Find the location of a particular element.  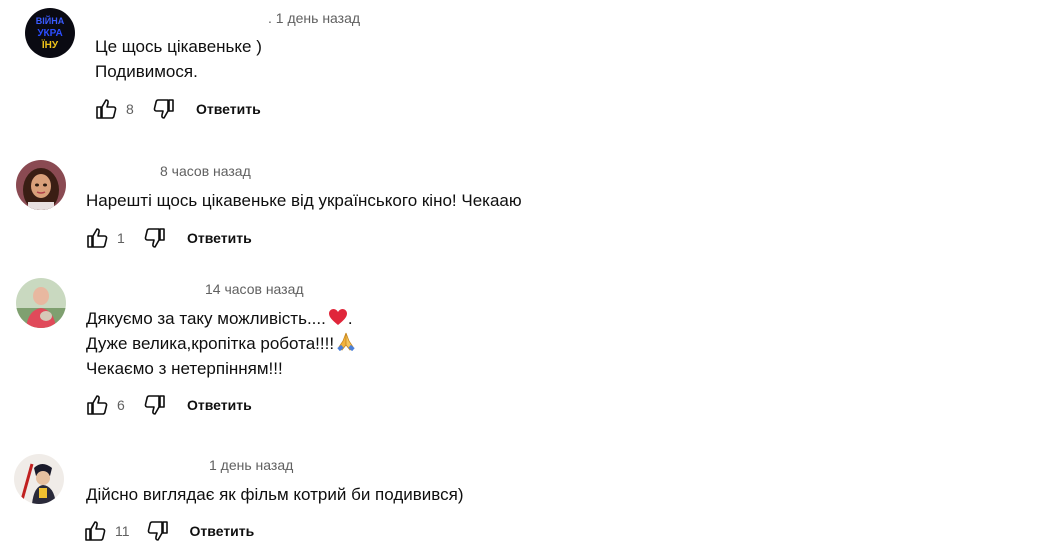

comment-actions: 1 Ответить is located at coordinates (167, 238).